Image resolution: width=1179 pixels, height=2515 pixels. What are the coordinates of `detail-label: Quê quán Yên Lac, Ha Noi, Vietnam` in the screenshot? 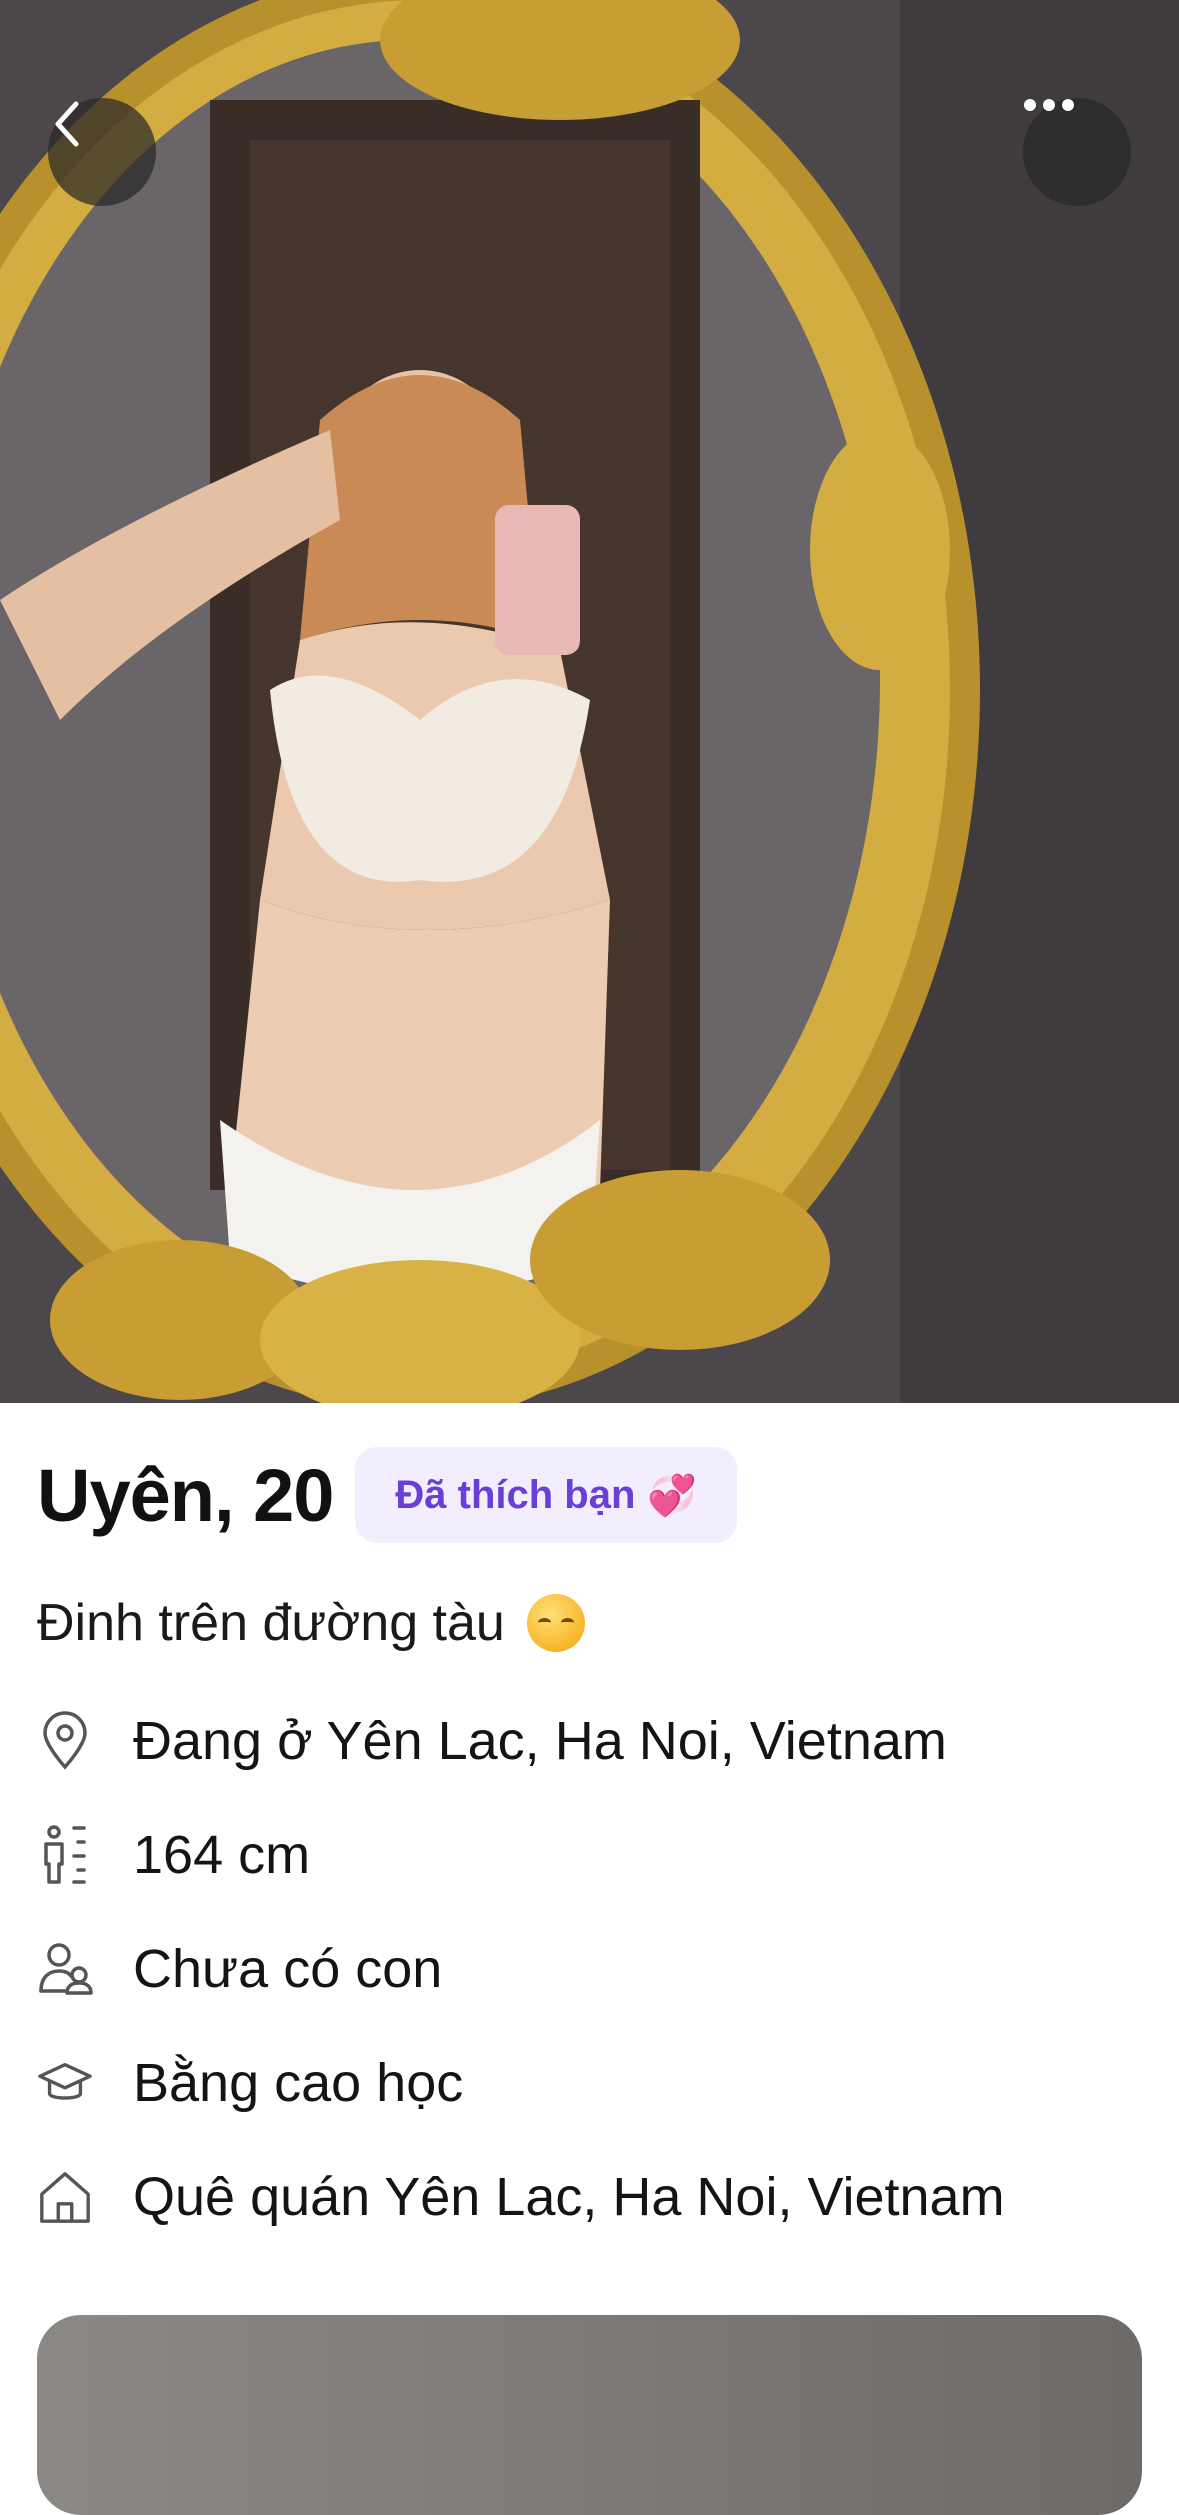 It's located at (569, 2197).